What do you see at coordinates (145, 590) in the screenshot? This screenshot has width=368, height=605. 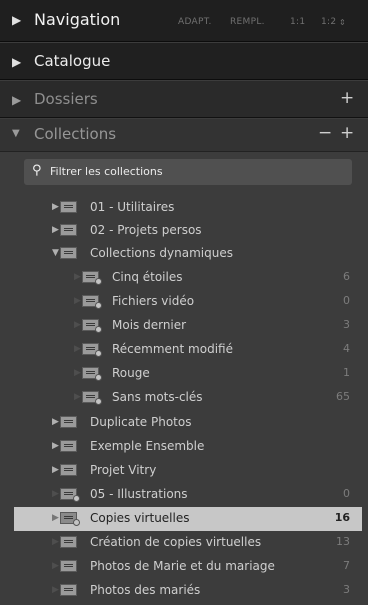 I see `collection-label: Photos des mariés` at bounding box center [145, 590].